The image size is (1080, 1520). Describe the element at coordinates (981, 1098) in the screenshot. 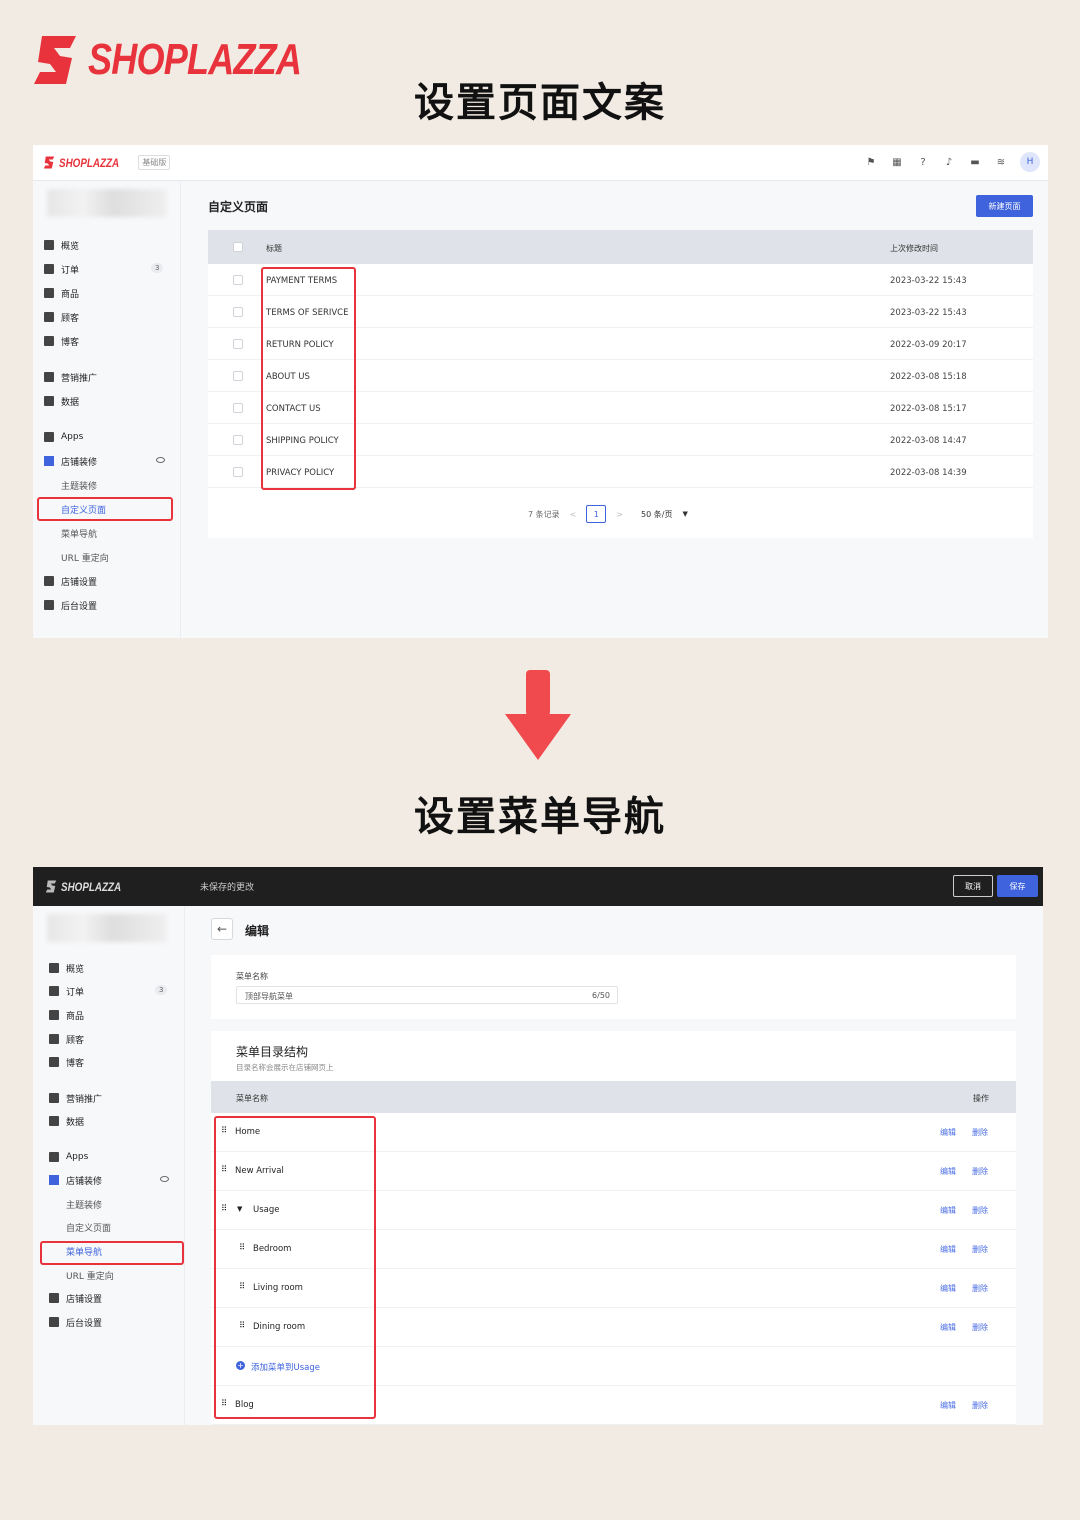

I see `header-ops: 操作` at that location.